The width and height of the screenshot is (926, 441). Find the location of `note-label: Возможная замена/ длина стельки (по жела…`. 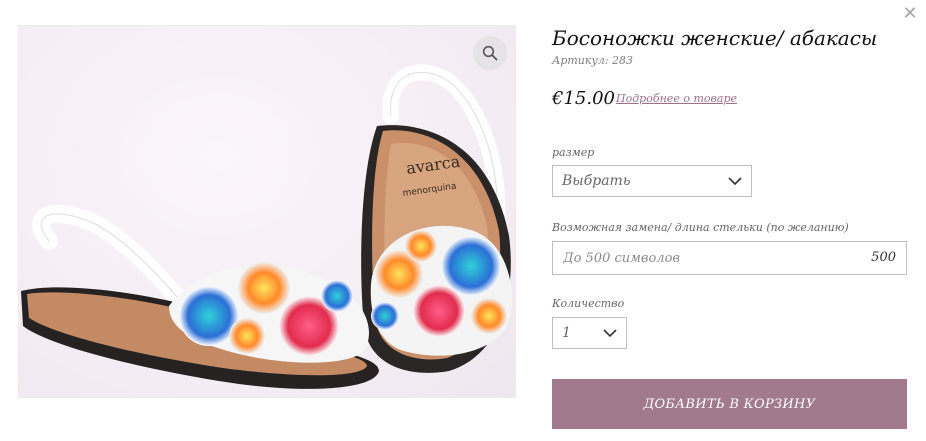

note-label: Возможная замена/ длина стельки (по жела… is located at coordinates (700, 227).